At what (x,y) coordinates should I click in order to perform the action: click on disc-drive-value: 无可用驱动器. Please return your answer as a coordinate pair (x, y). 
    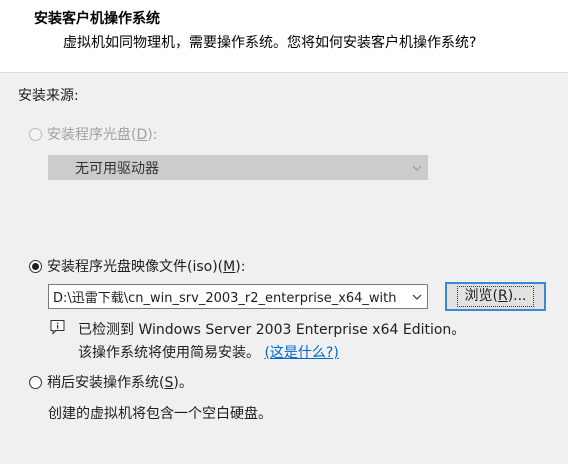
    Looking at the image, I should click on (117, 168).